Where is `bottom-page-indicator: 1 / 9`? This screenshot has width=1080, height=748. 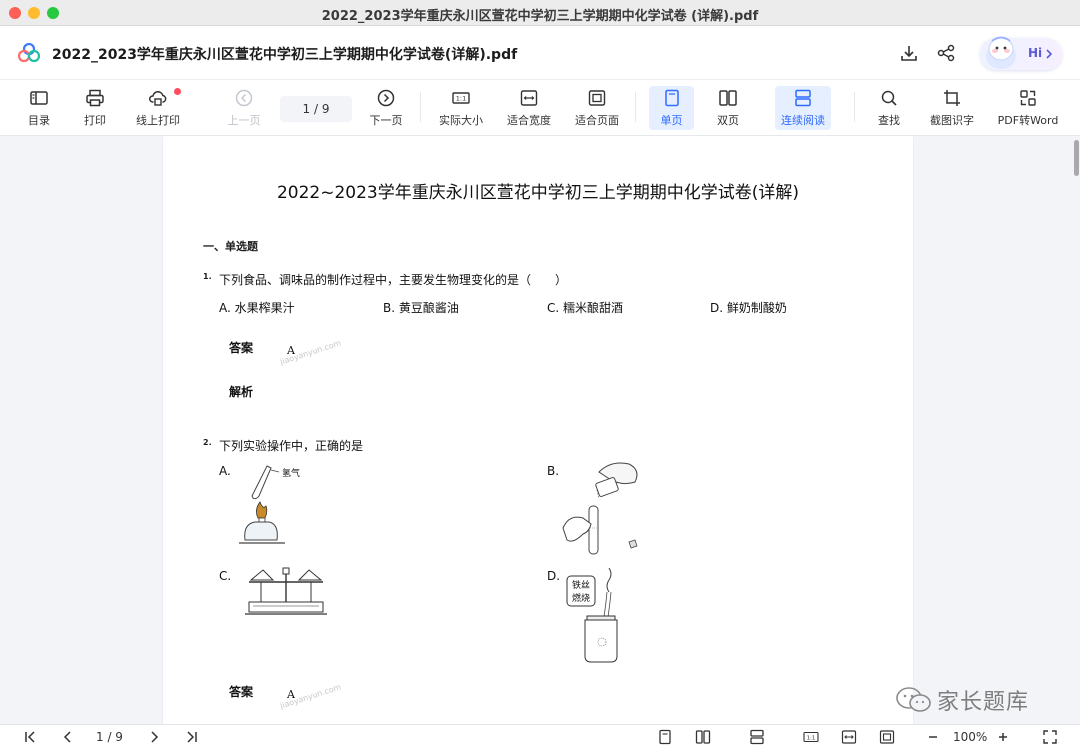
bottom-page-indicator: 1 / 9 is located at coordinates (109, 737).